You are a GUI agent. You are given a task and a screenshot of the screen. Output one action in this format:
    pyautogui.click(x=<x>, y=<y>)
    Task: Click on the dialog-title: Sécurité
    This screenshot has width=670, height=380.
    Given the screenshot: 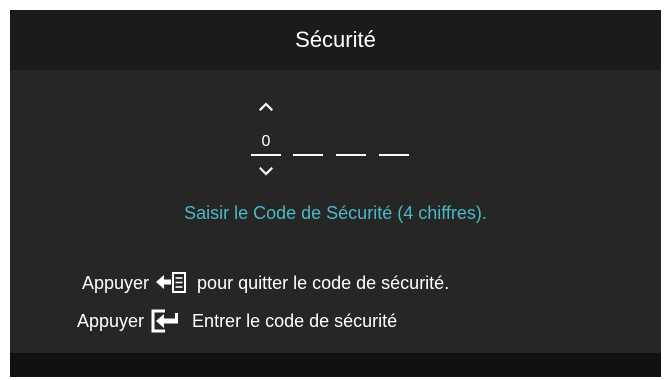 What is the action you would take?
    pyautogui.click(x=335, y=39)
    